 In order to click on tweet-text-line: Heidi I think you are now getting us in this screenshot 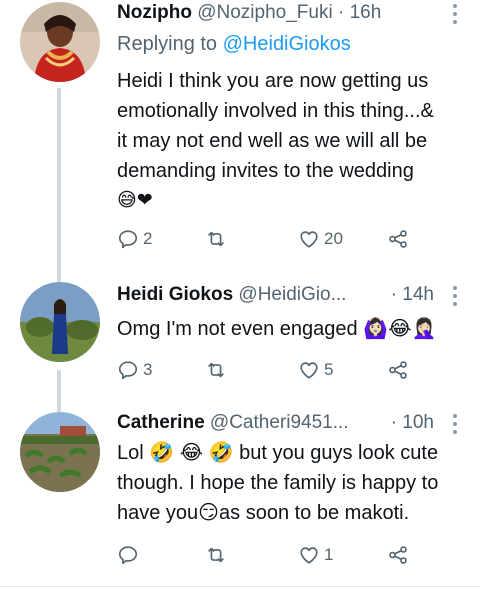, I will do `click(273, 81)`.